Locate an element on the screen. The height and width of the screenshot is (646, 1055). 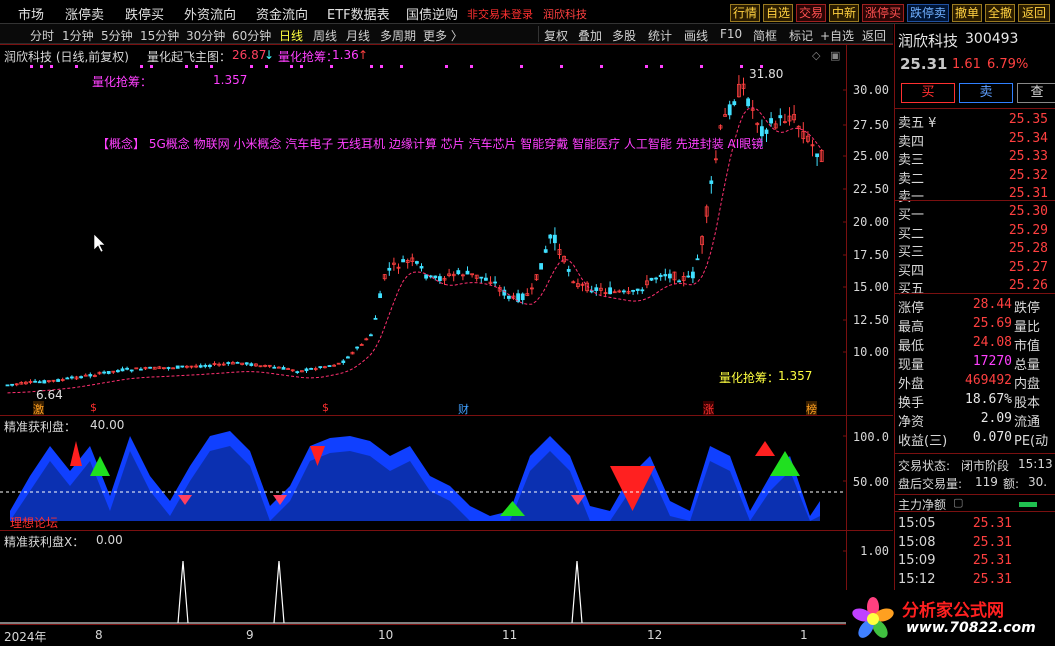
menu-capital-flow: 资金流向 is located at coordinates (282, 13).